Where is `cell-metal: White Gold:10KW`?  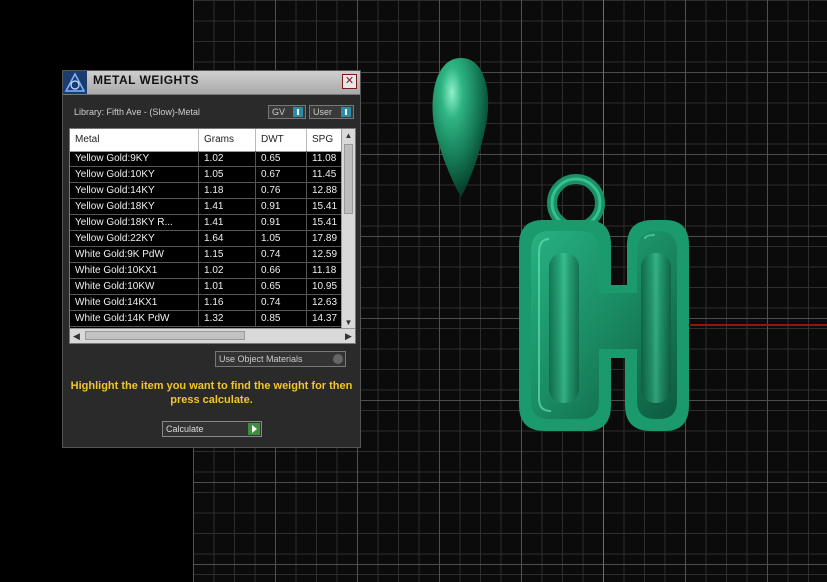 cell-metal: White Gold:10KW is located at coordinates (134, 287).